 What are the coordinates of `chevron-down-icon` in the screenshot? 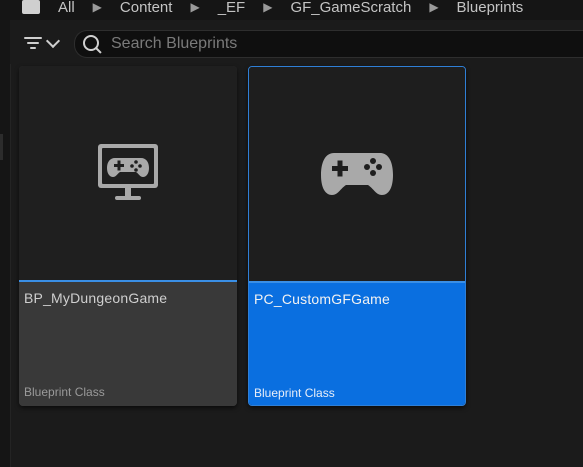 It's located at (53, 40).